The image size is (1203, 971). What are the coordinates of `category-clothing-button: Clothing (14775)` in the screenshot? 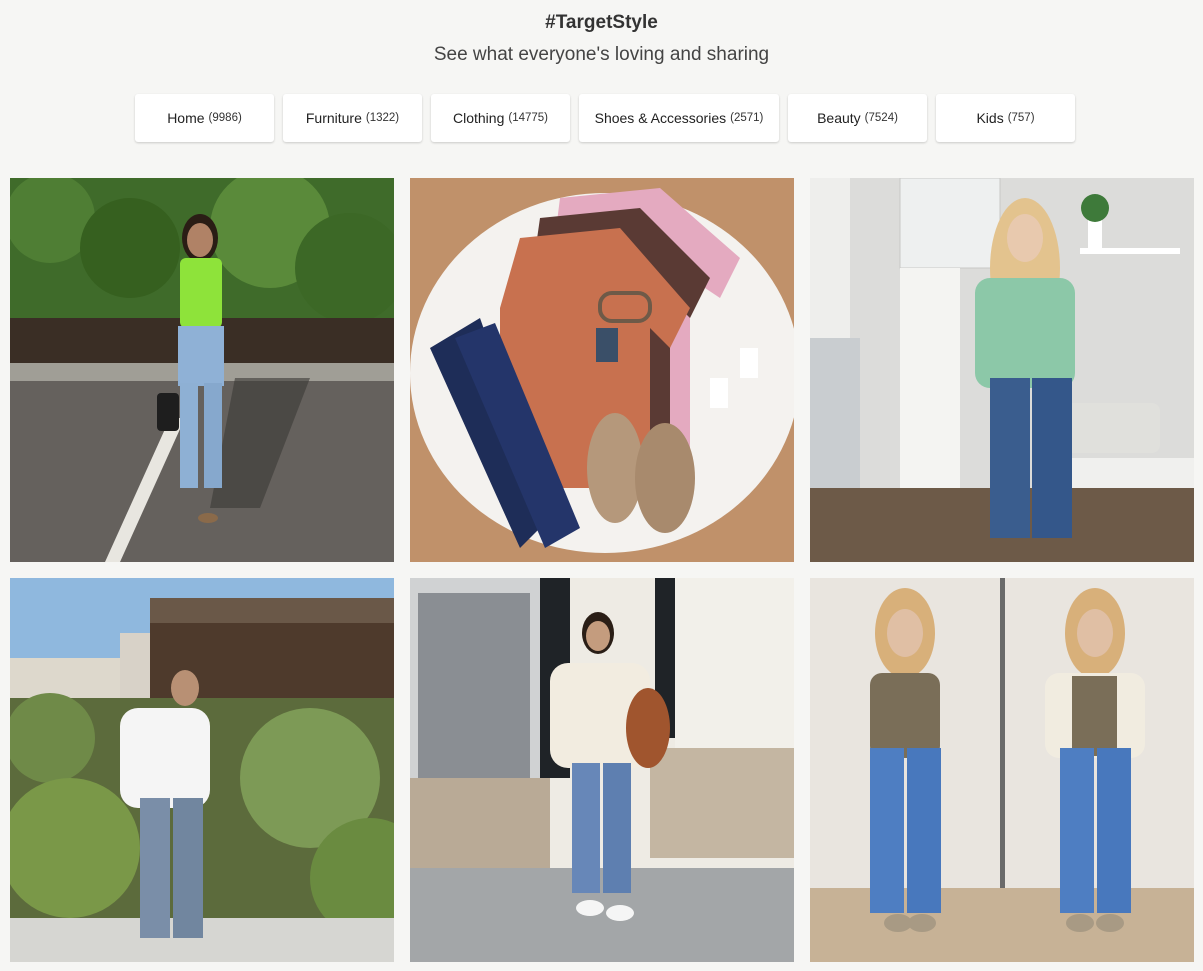 It's located at (500, 118).